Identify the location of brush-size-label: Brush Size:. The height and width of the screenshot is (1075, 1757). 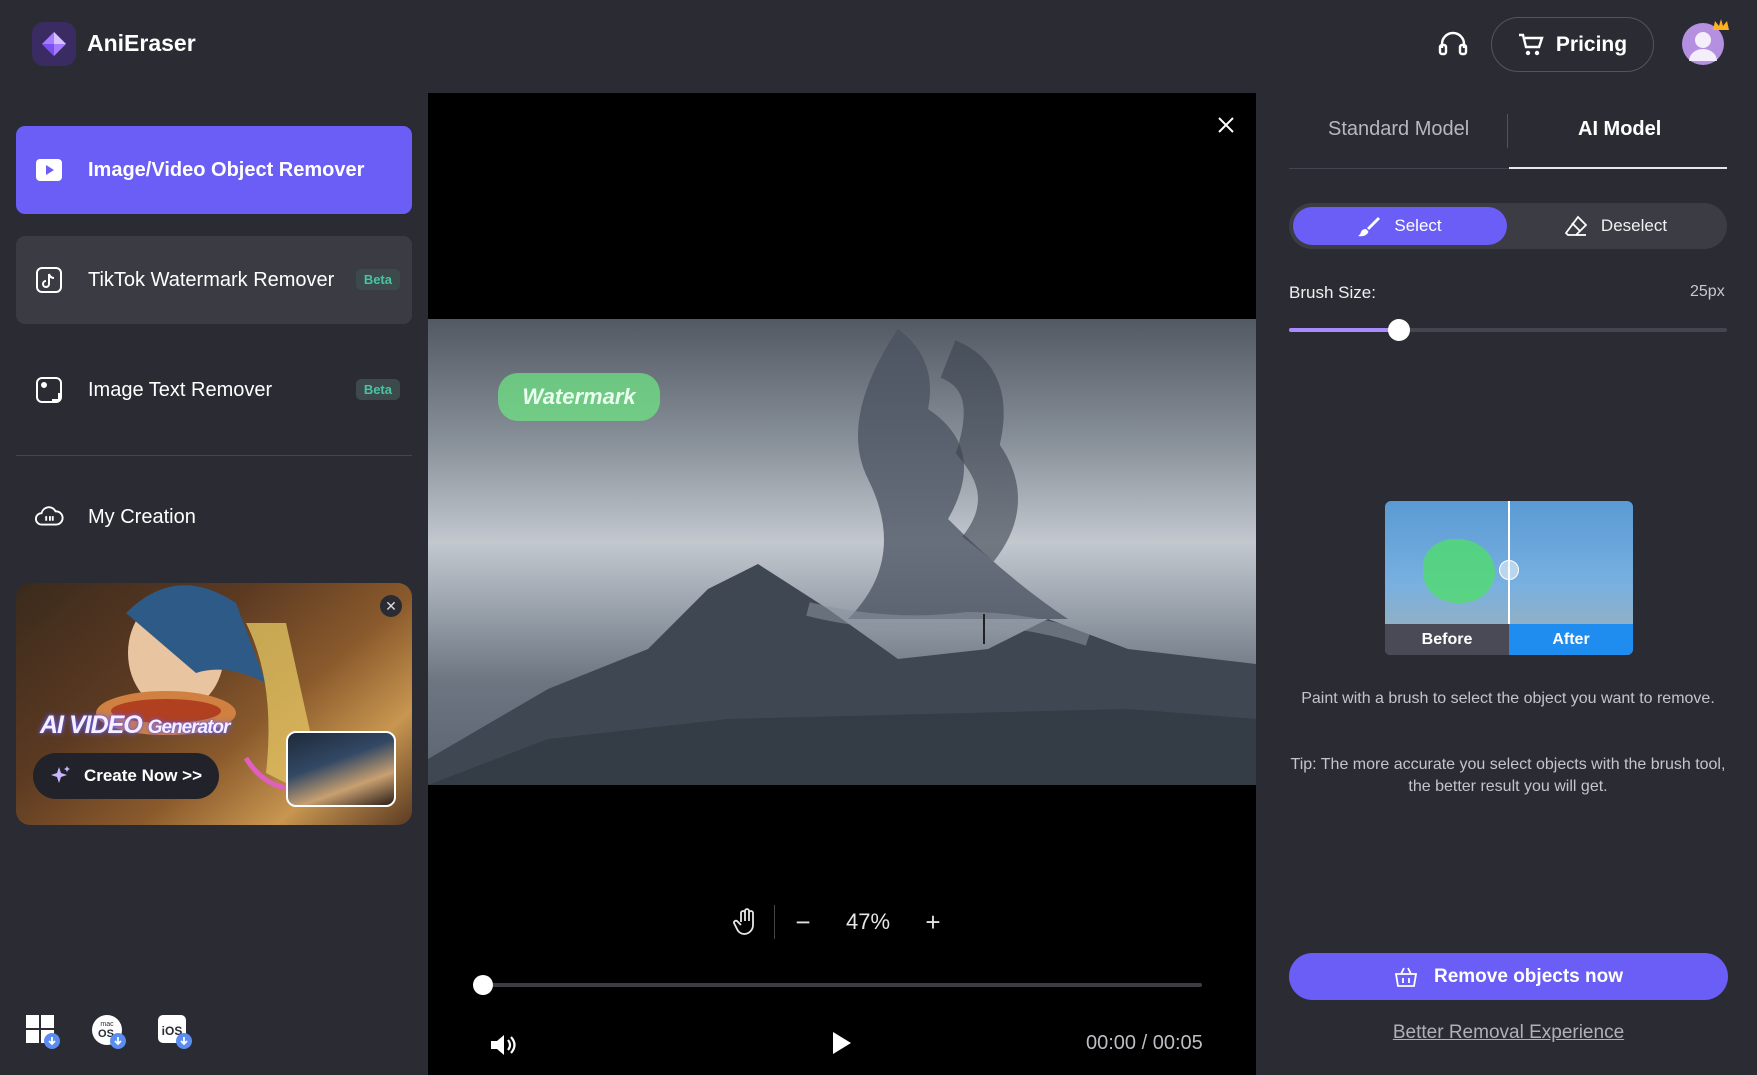
(1332, 292).